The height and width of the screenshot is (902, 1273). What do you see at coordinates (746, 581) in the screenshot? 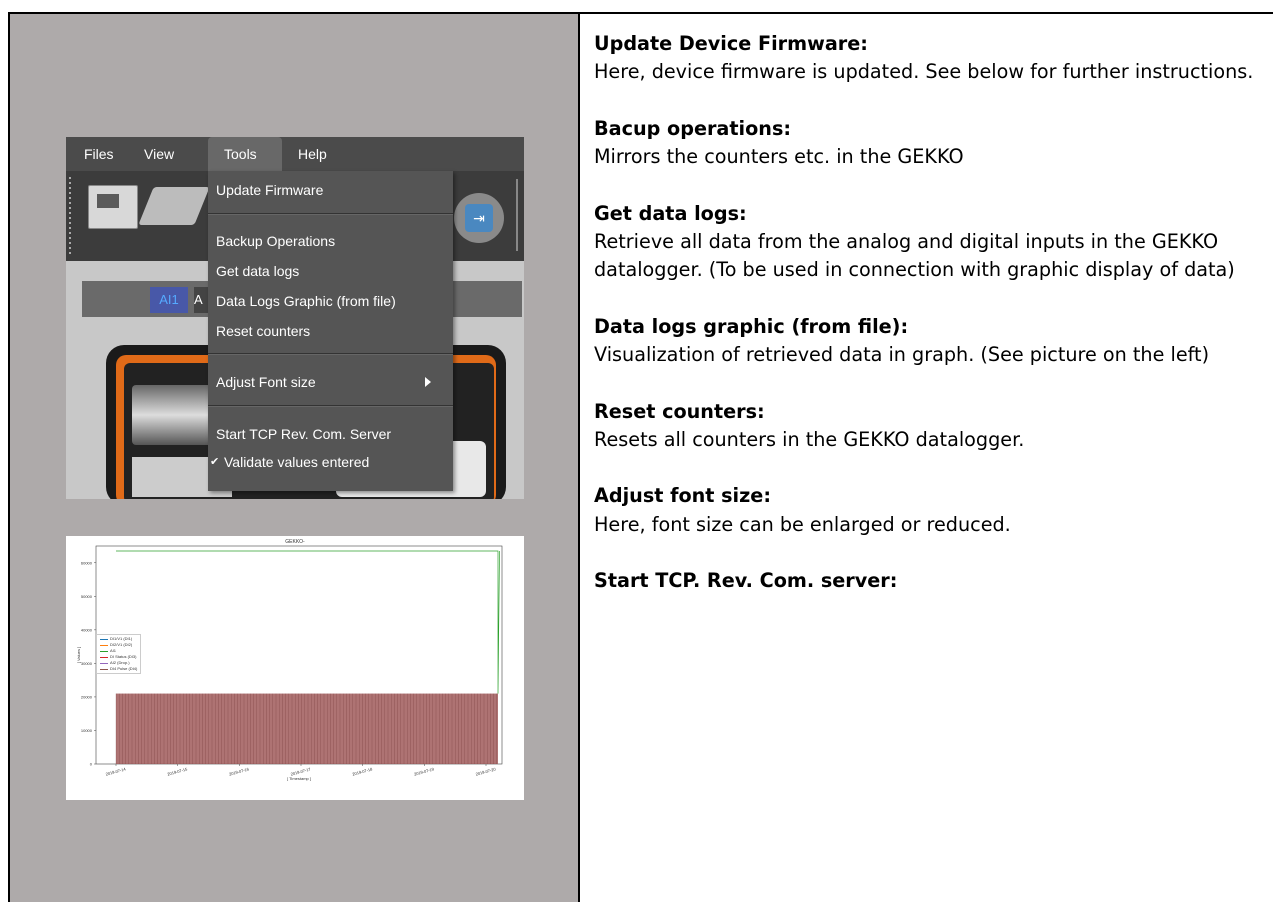
I see `section-heading: Start TCP. Rev. Com. server:` at bounding box center [746, 581].